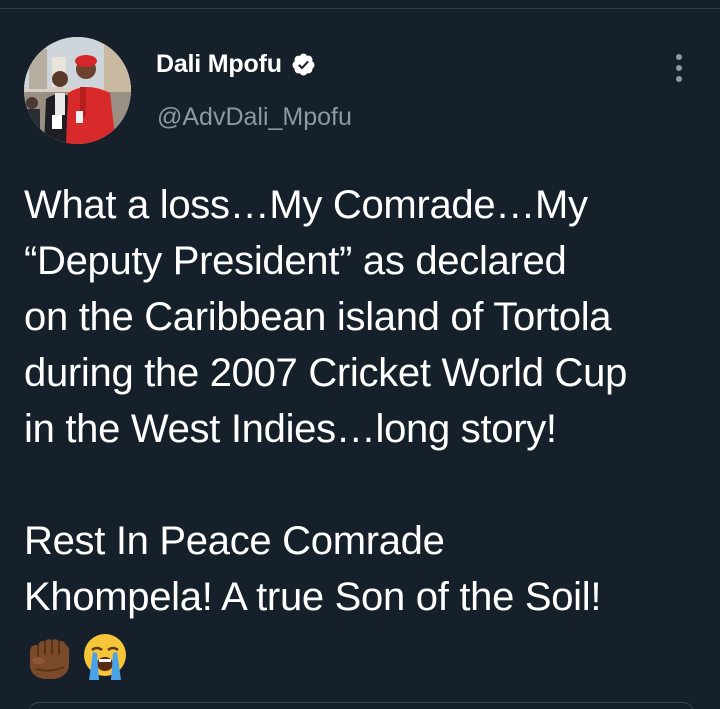 The width and height of the screenshot is (720, 709). What do you see at coordinates (369, 655) in the screenshot?
I see `emoji-row` at bounding box center [369, 655].